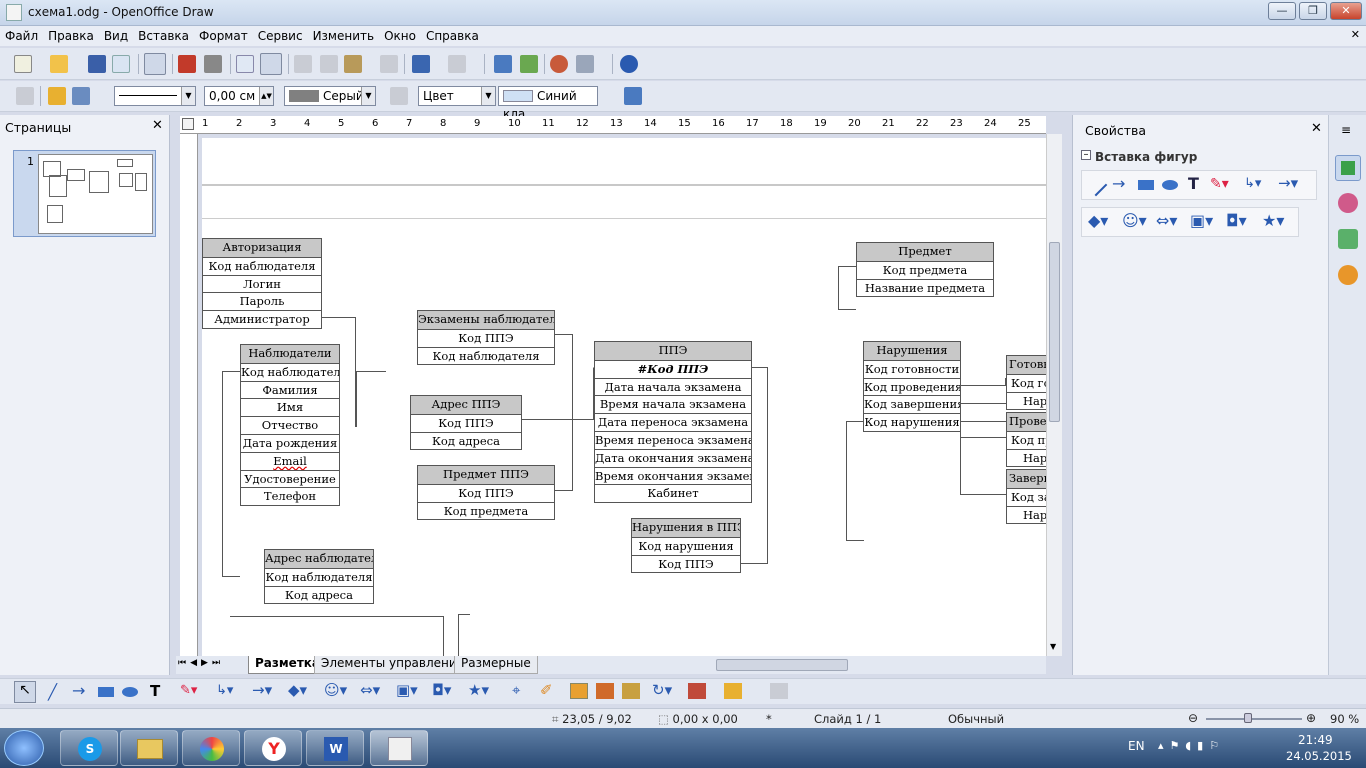 Image resolution: width=1366 pixels, height=768 pixels. Describe the element at coordinates (1282, 11) in the screenshot. I see `minimize-button: —` at that location.